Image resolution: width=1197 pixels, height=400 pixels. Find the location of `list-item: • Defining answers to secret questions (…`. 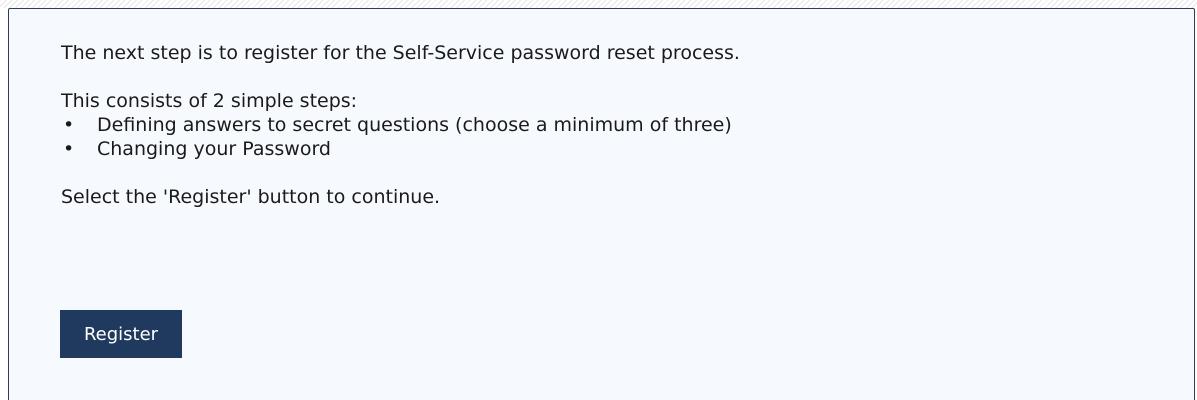

list-item: • Defining answers to secret questions (… is located at coordinates (511, 125).